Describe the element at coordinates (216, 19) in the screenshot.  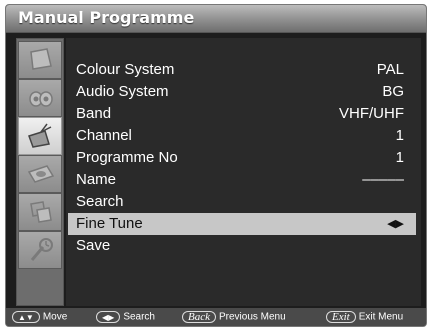
I see `title-bar: Manual Programme` at that location.